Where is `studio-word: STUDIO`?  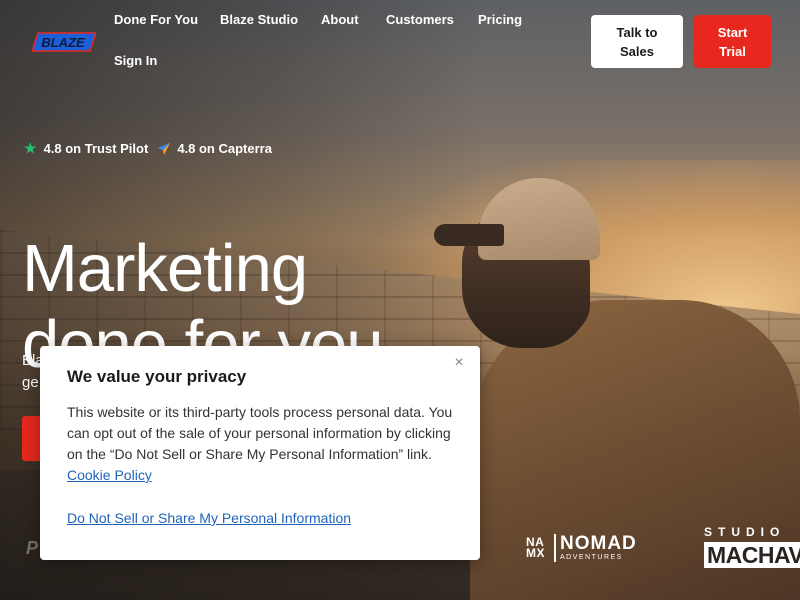 studio-word: STUDIO is located at coordinates (745, 532).